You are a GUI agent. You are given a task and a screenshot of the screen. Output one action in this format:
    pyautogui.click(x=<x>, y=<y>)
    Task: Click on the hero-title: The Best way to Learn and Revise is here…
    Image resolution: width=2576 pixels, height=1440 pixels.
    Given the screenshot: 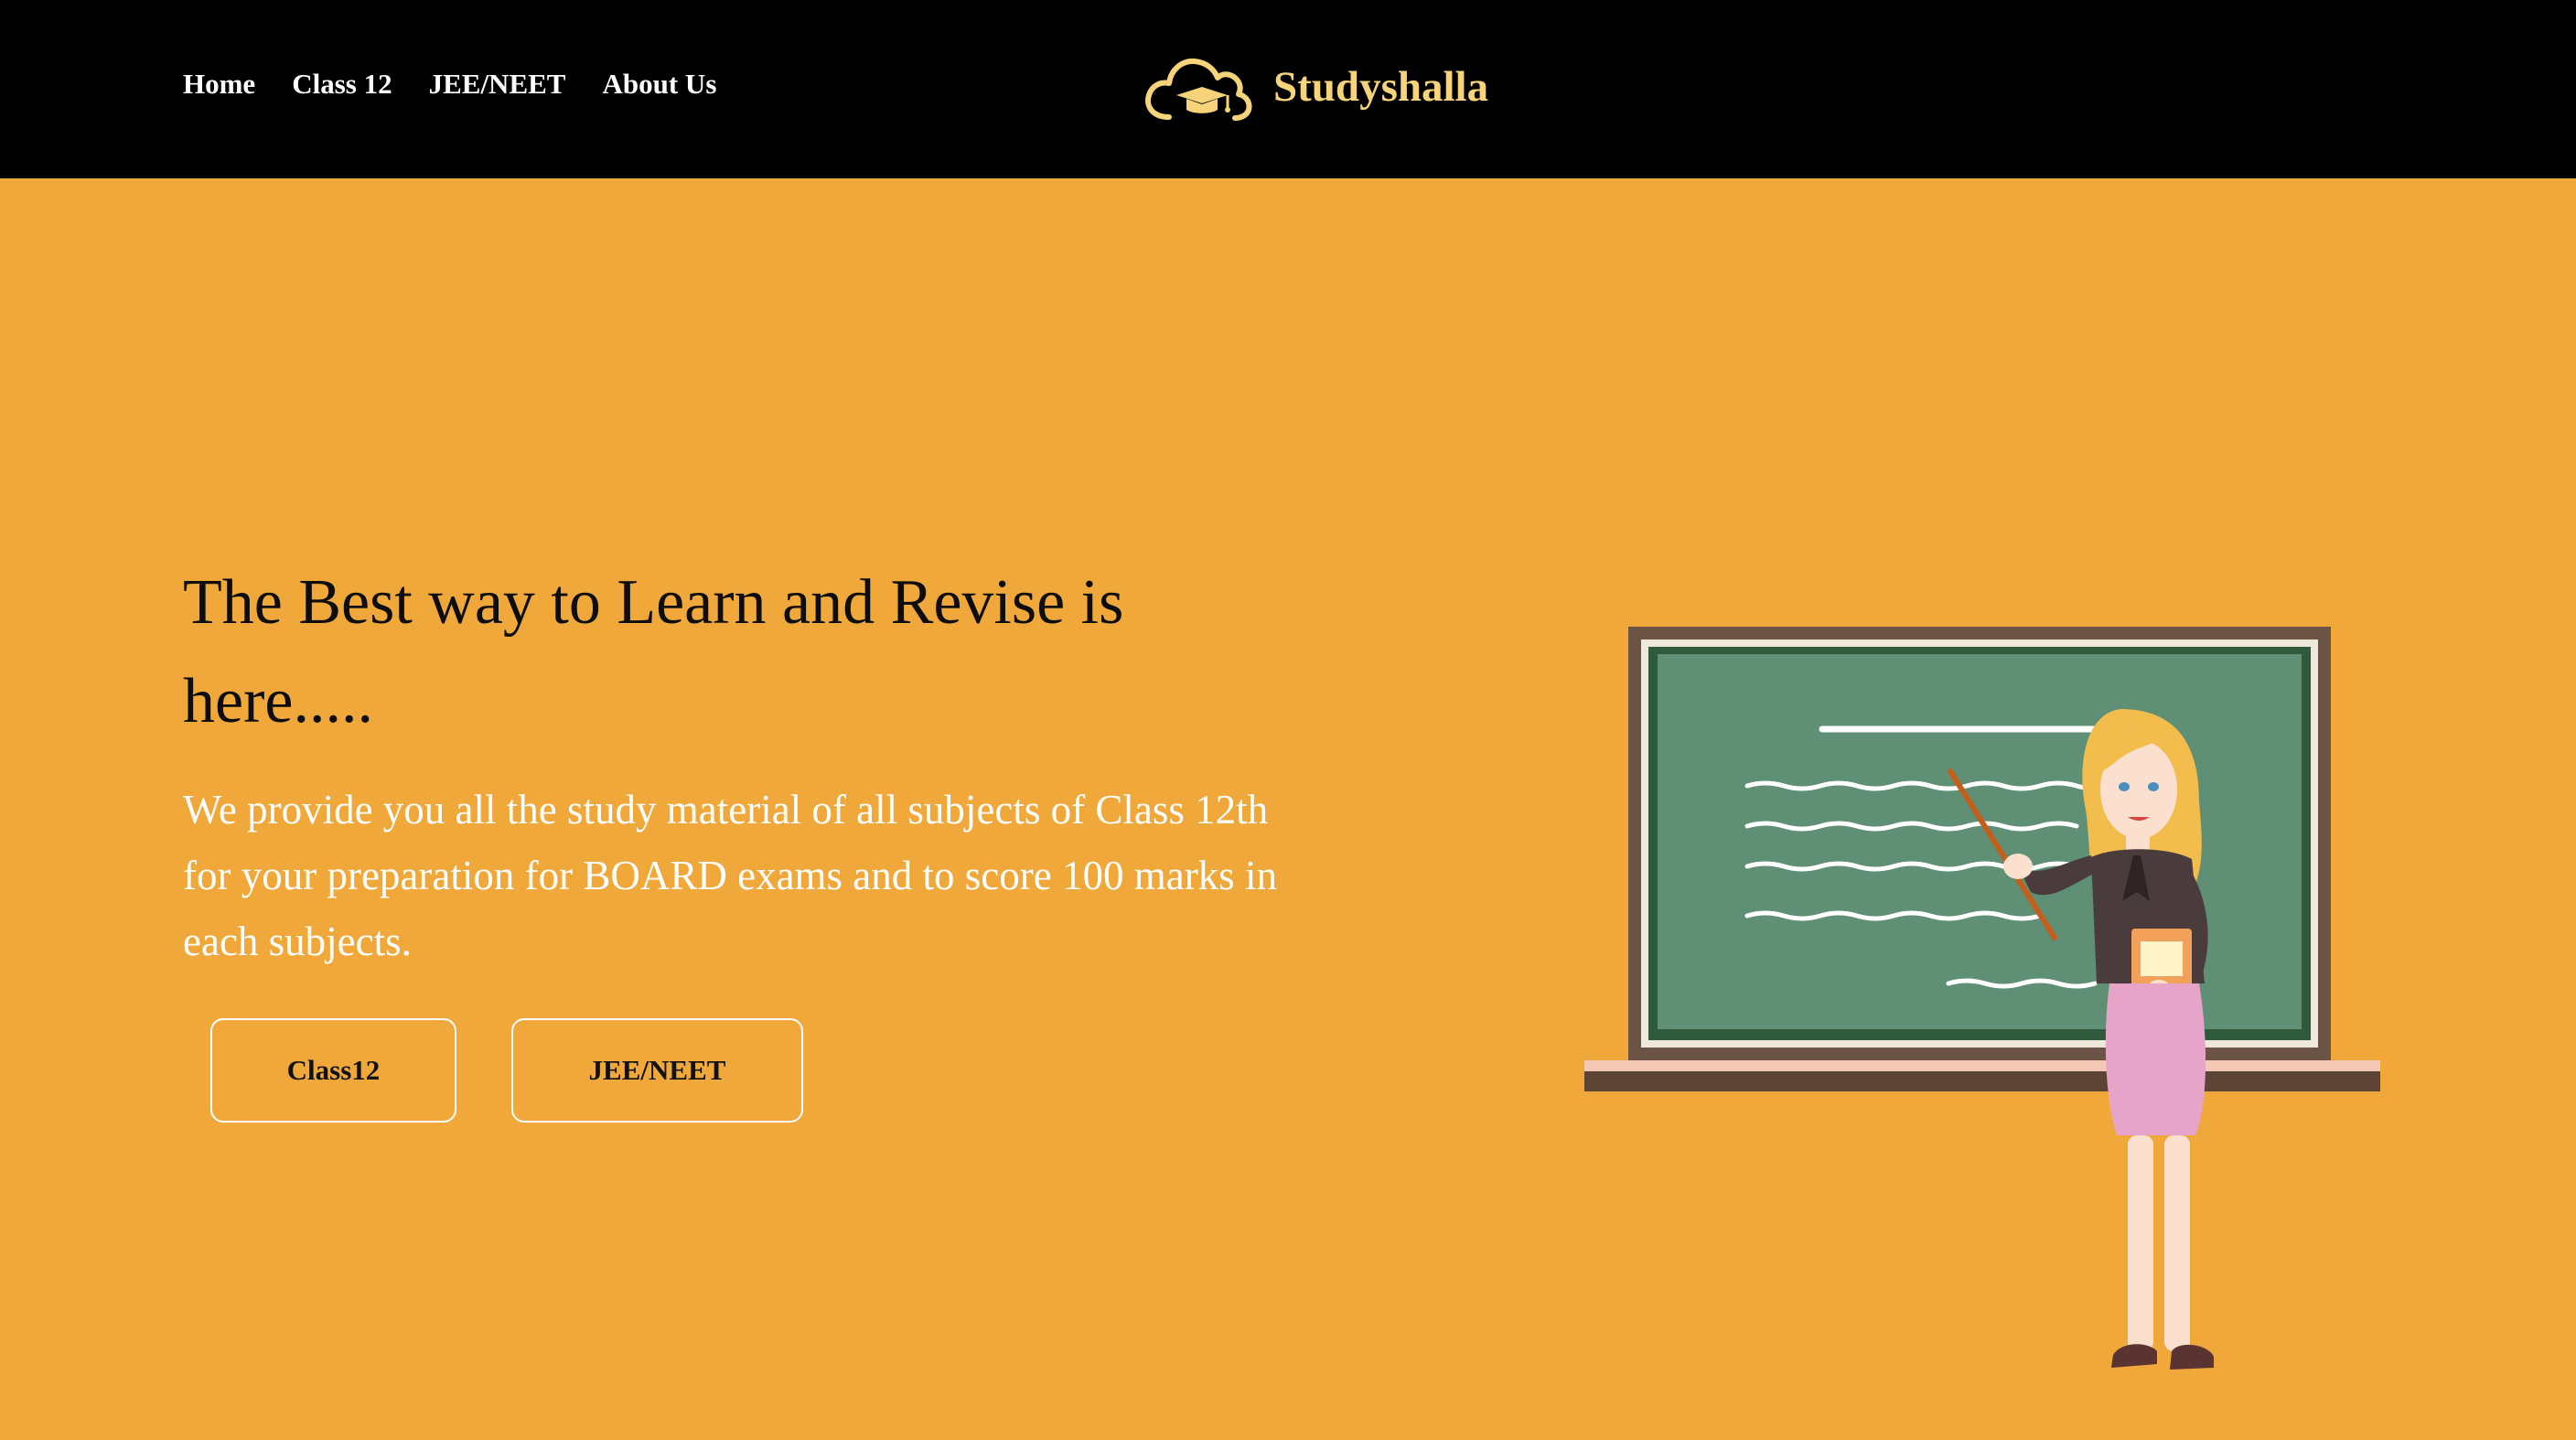 What is the action you would take?
    pyautogui.click(x=654, y=651)
    